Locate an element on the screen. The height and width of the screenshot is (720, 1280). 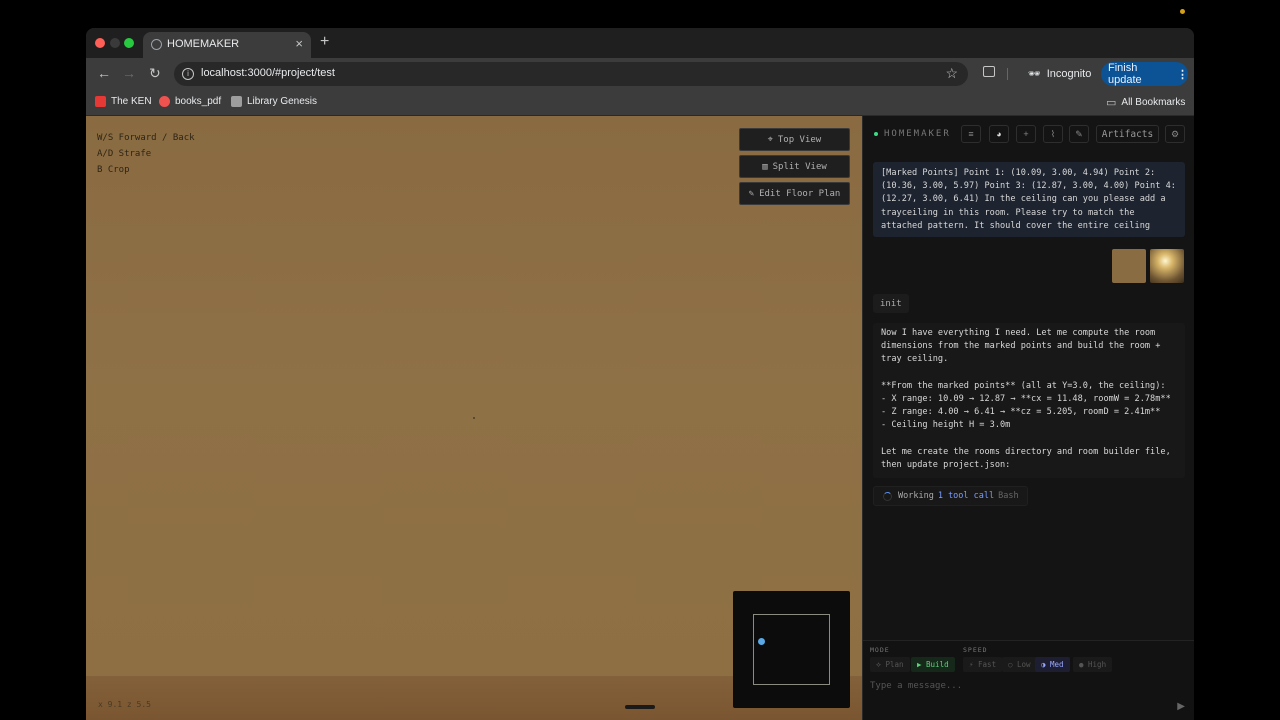
ken-icon is located at coordinates (100, 101).